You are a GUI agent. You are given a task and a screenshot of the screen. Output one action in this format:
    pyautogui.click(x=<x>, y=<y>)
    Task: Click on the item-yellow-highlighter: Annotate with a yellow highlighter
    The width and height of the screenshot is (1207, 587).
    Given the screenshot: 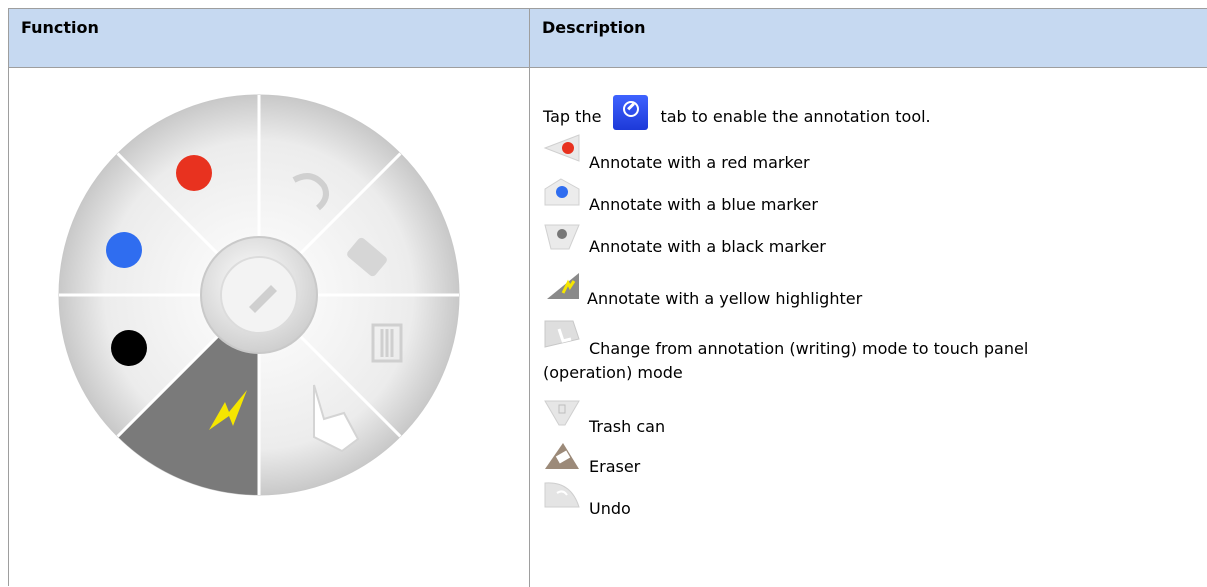 What is the action you would take?
    pyautogui.click(x=725, y=298)
    